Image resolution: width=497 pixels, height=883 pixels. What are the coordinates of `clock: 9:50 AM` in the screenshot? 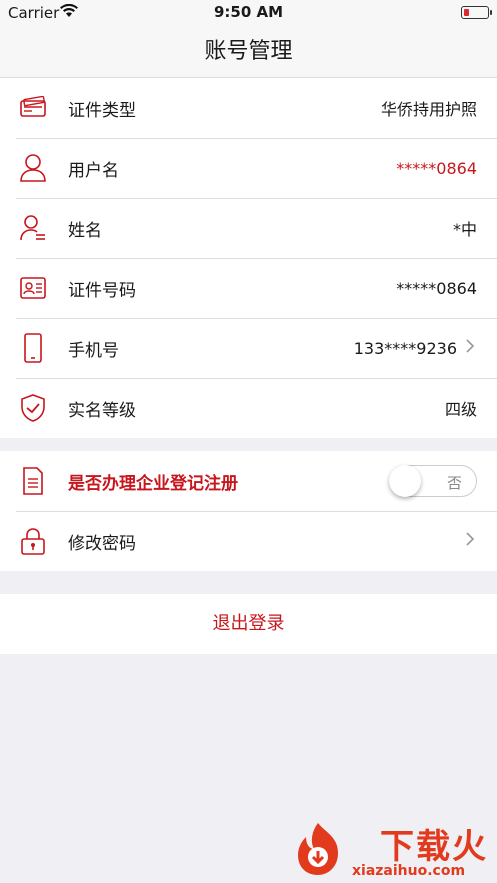 It's located at (248, 12).